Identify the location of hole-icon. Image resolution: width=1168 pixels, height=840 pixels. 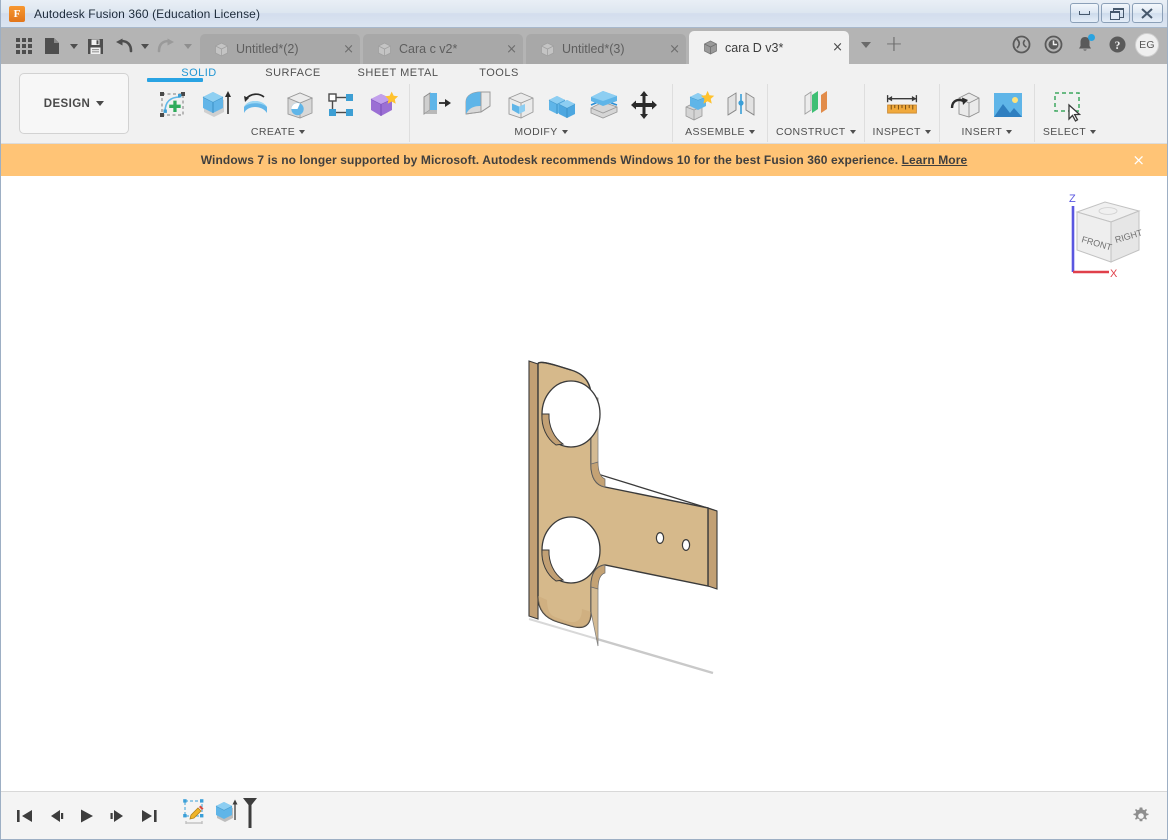
(299, 105).